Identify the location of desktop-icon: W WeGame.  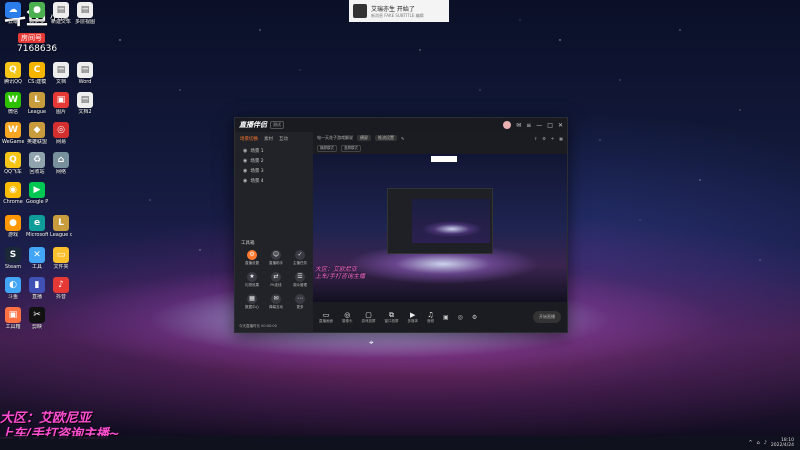
(13, 133).